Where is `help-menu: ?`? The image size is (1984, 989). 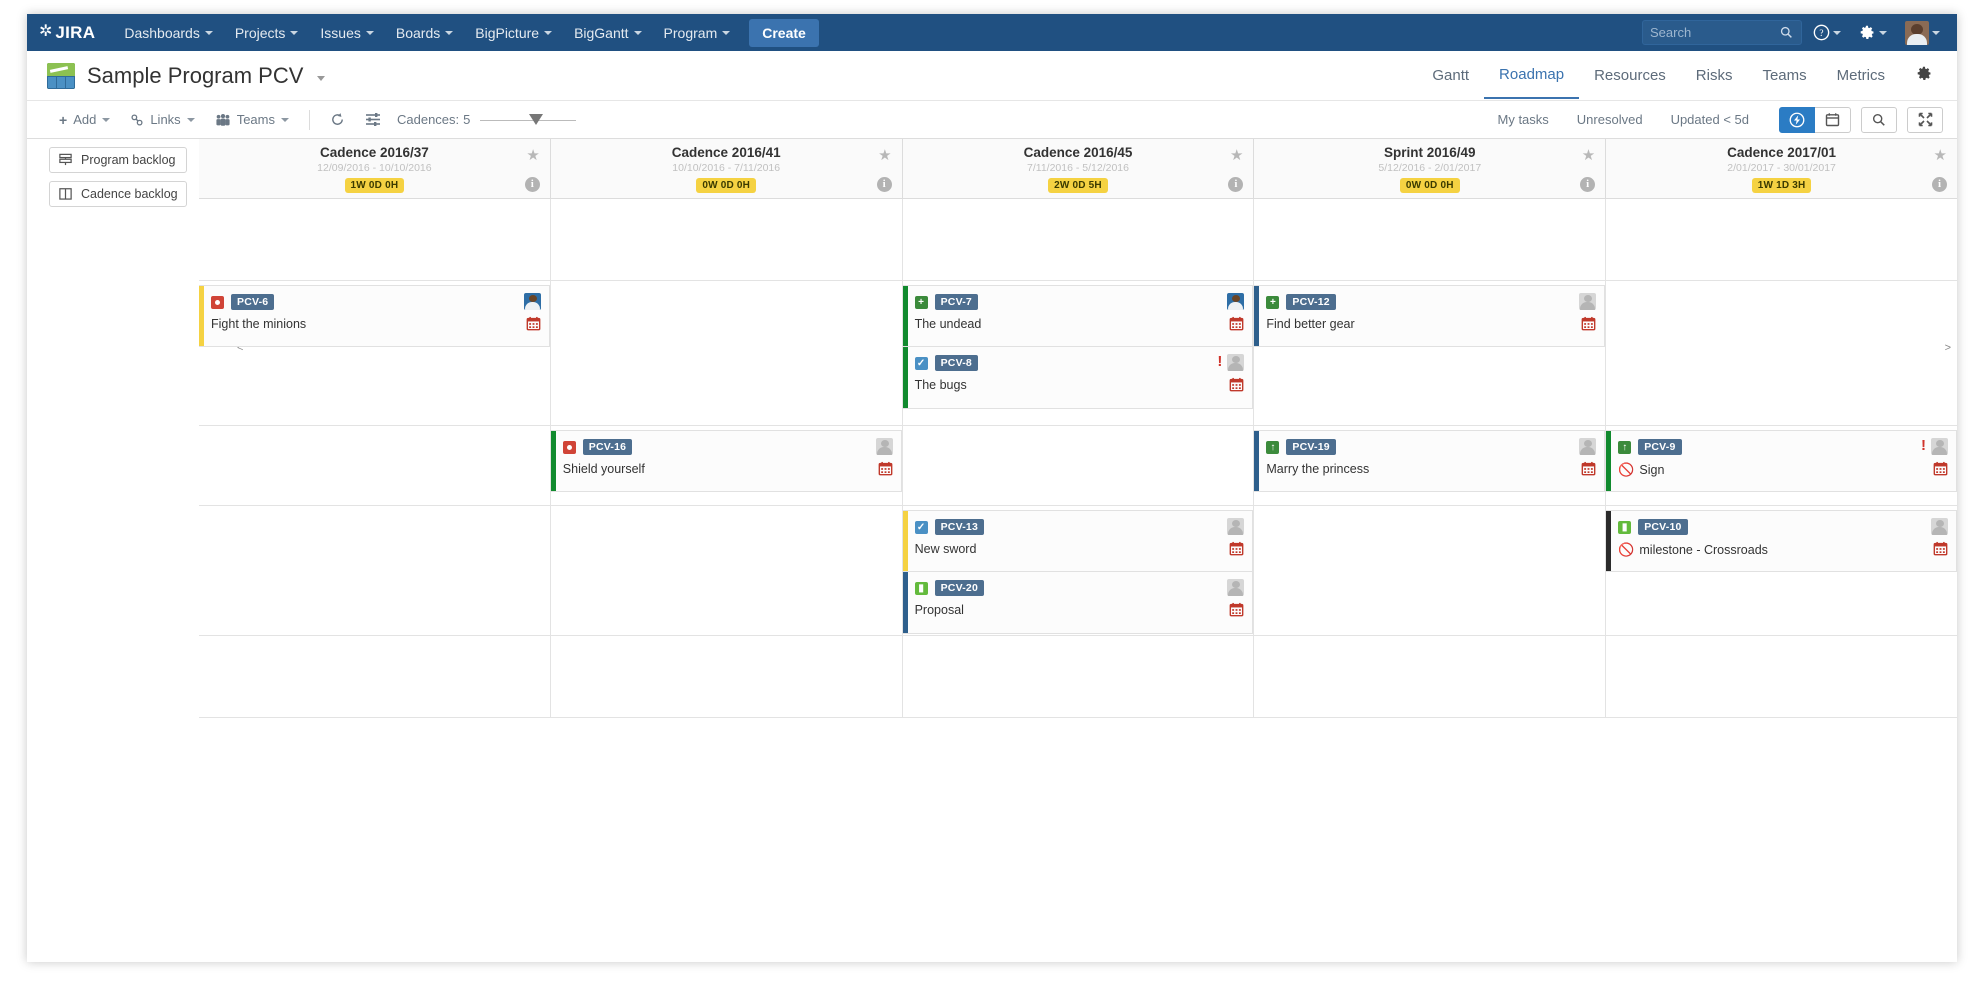 help-menu: ? is located at coordinates (1827, 32).